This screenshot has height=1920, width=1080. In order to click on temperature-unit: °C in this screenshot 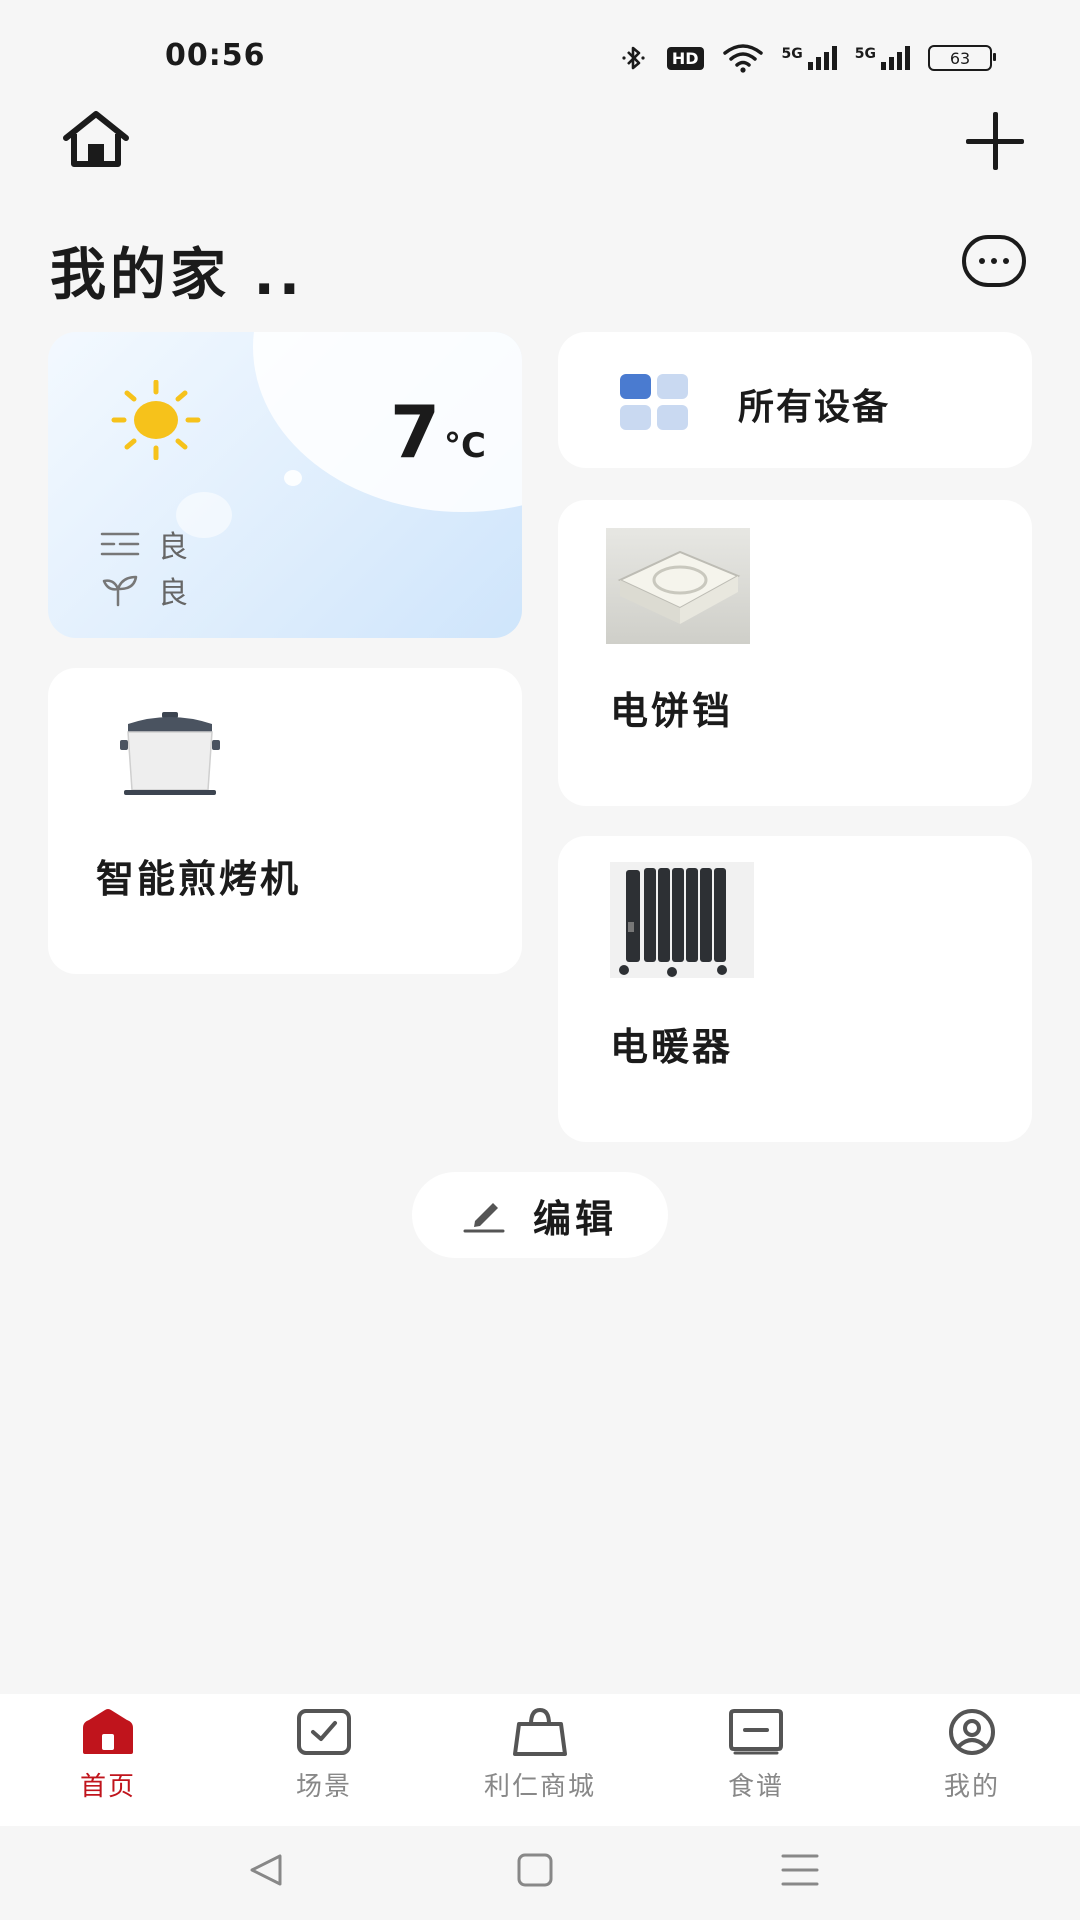, I will do `click(465, 446)`.